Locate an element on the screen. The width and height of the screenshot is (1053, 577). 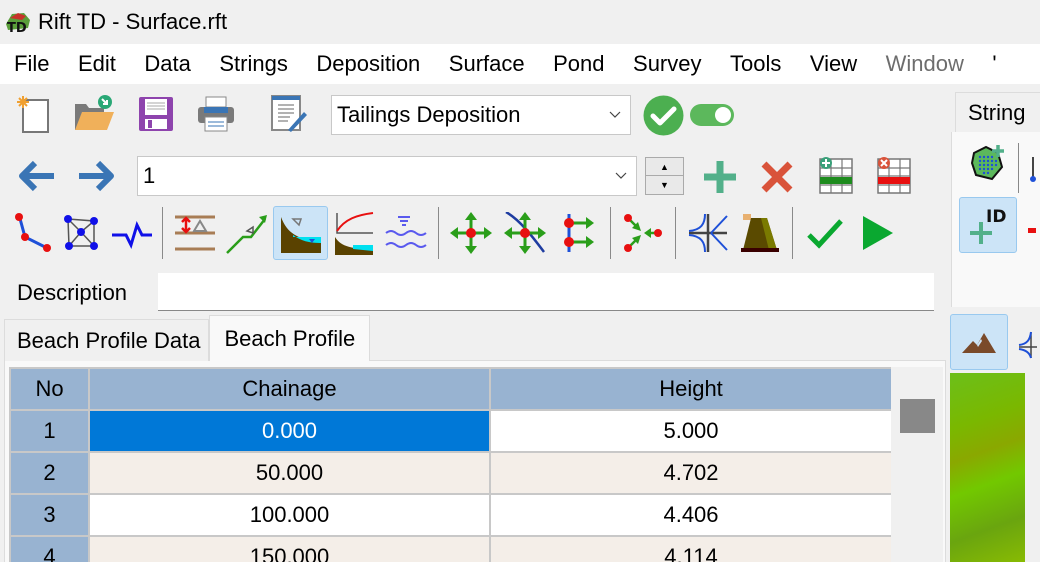
add-id-icon: ID is located at coordinates (988, 225).